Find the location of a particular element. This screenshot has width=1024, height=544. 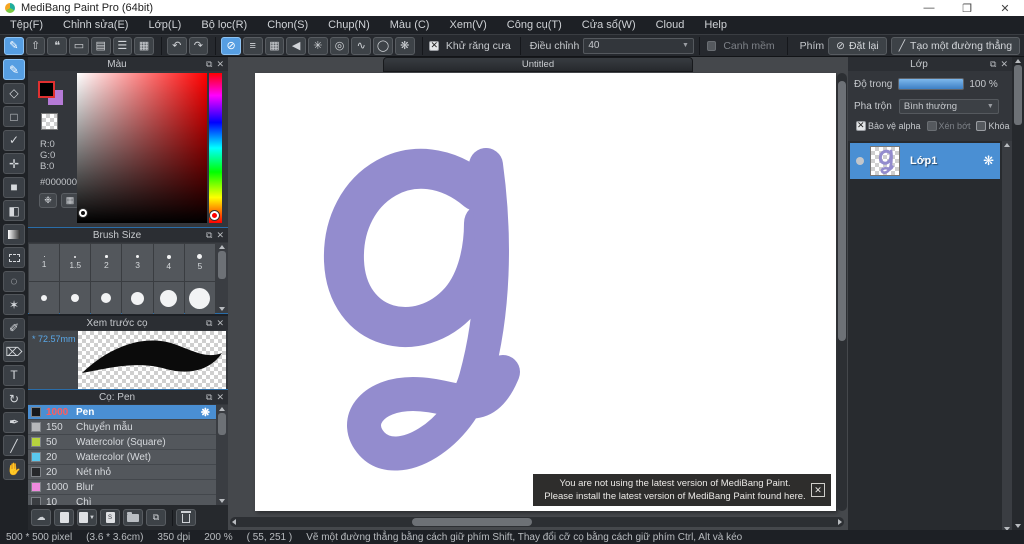

brush-size-5: 5 is located at coordinates (199, 262).